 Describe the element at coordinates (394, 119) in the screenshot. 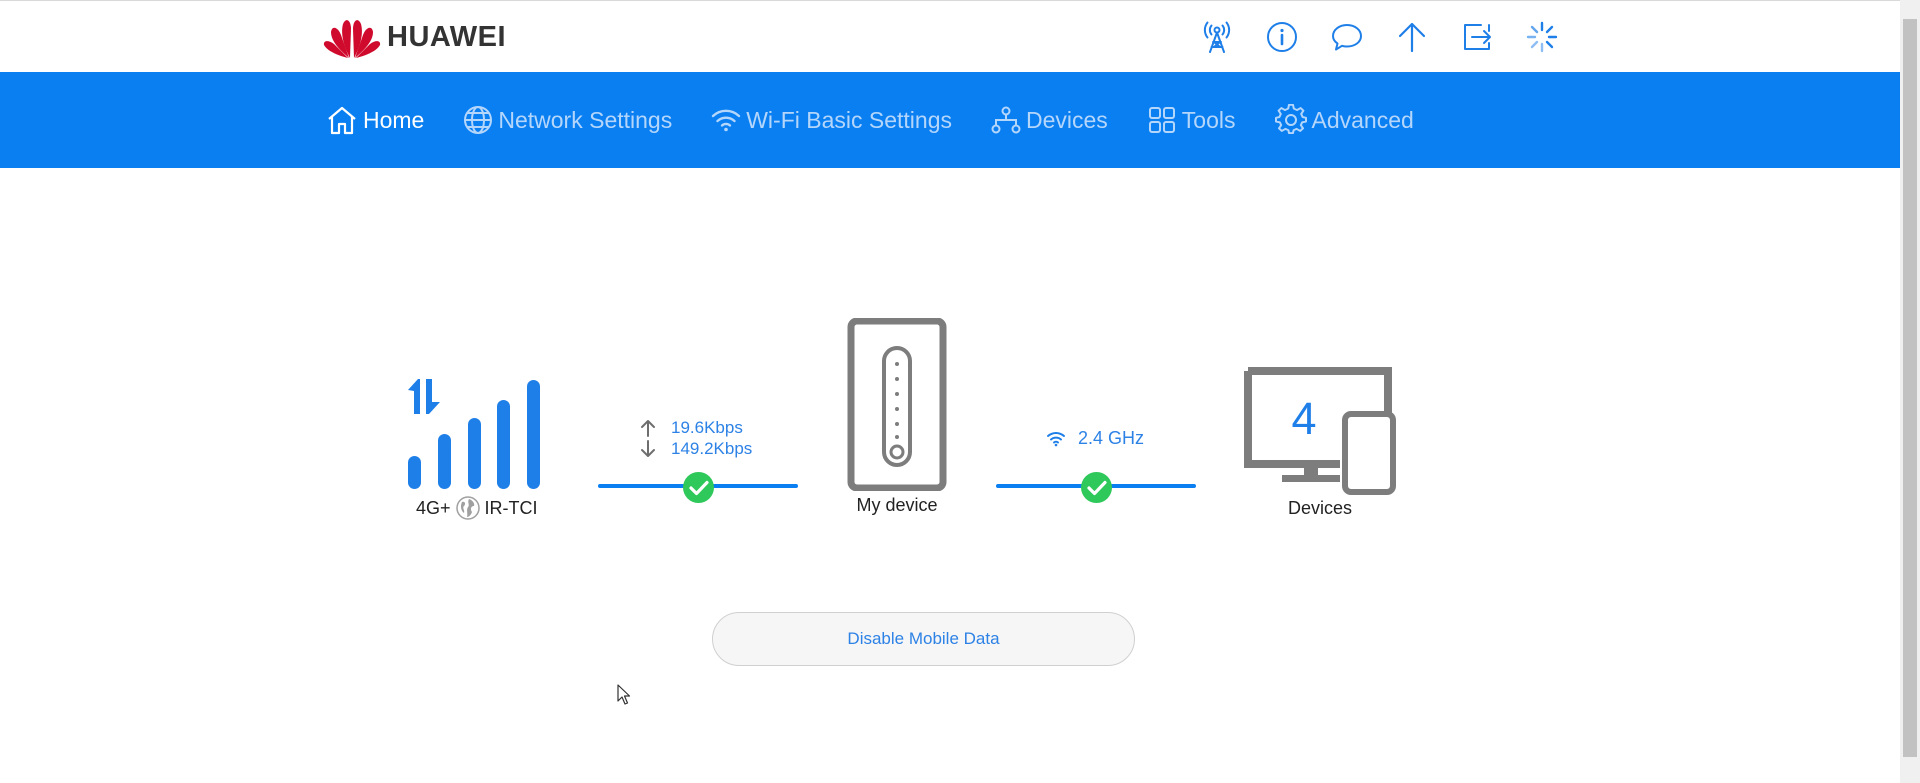

I see `nav-home-label: Home` at that location.